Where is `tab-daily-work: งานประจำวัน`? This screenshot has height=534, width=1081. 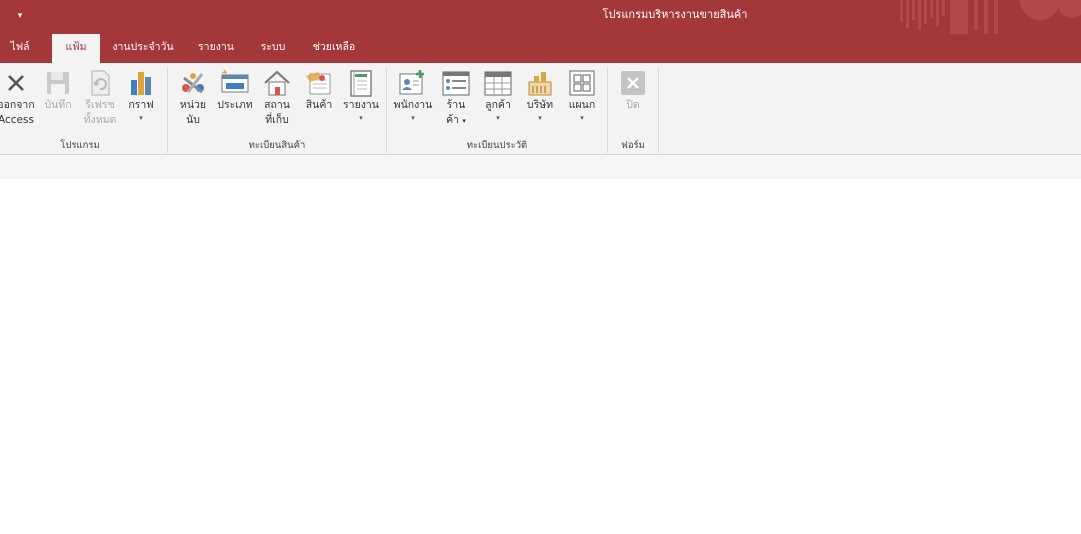
tab-daily-work: งานประจำวัน is located at coordinates (143, 48).